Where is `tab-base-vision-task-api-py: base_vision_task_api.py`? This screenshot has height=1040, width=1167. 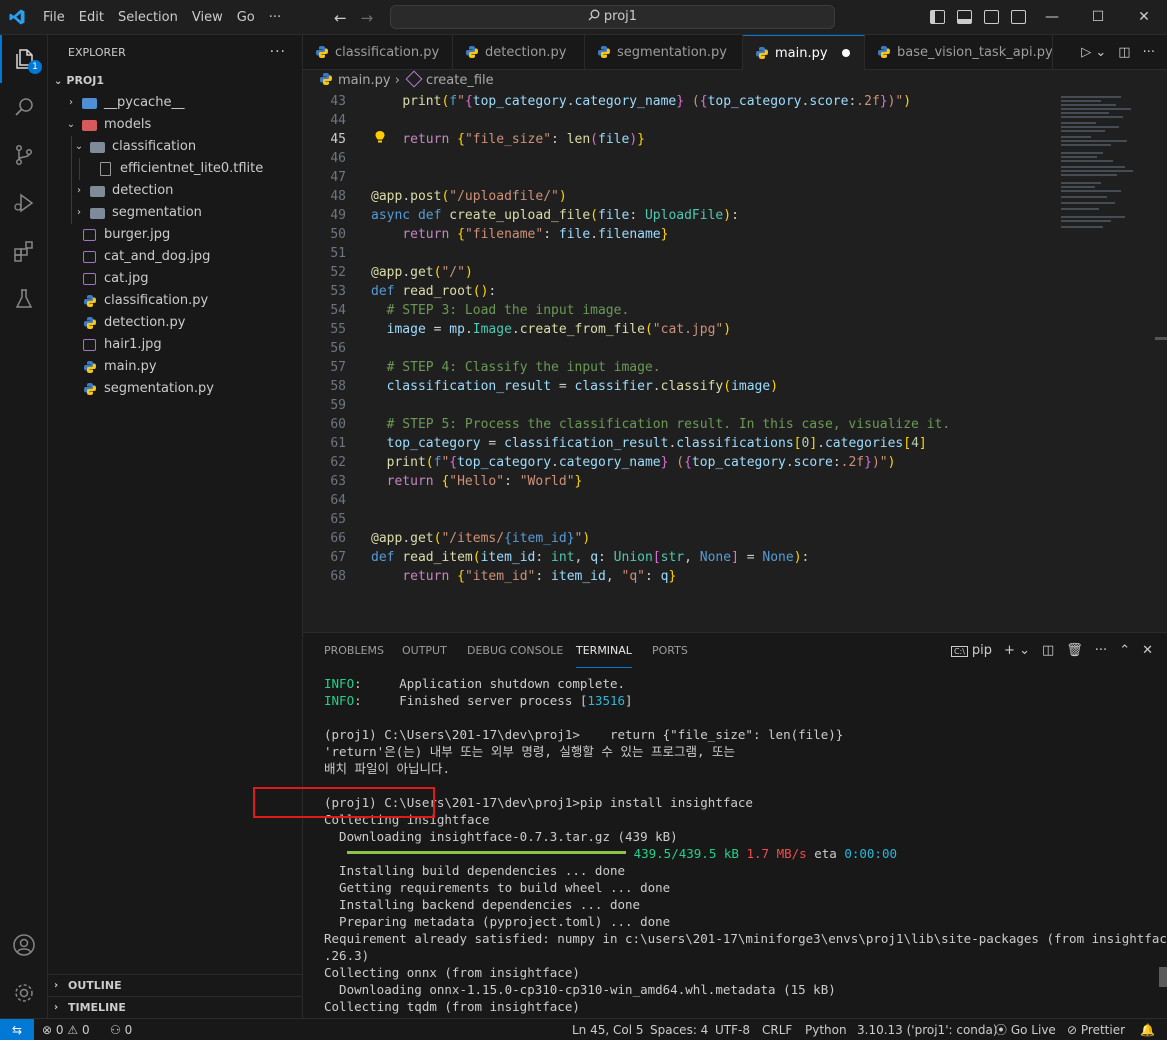 tab-base-vision-task-api-py: base_vision_task_api.py is located at coordinates (959, 52).